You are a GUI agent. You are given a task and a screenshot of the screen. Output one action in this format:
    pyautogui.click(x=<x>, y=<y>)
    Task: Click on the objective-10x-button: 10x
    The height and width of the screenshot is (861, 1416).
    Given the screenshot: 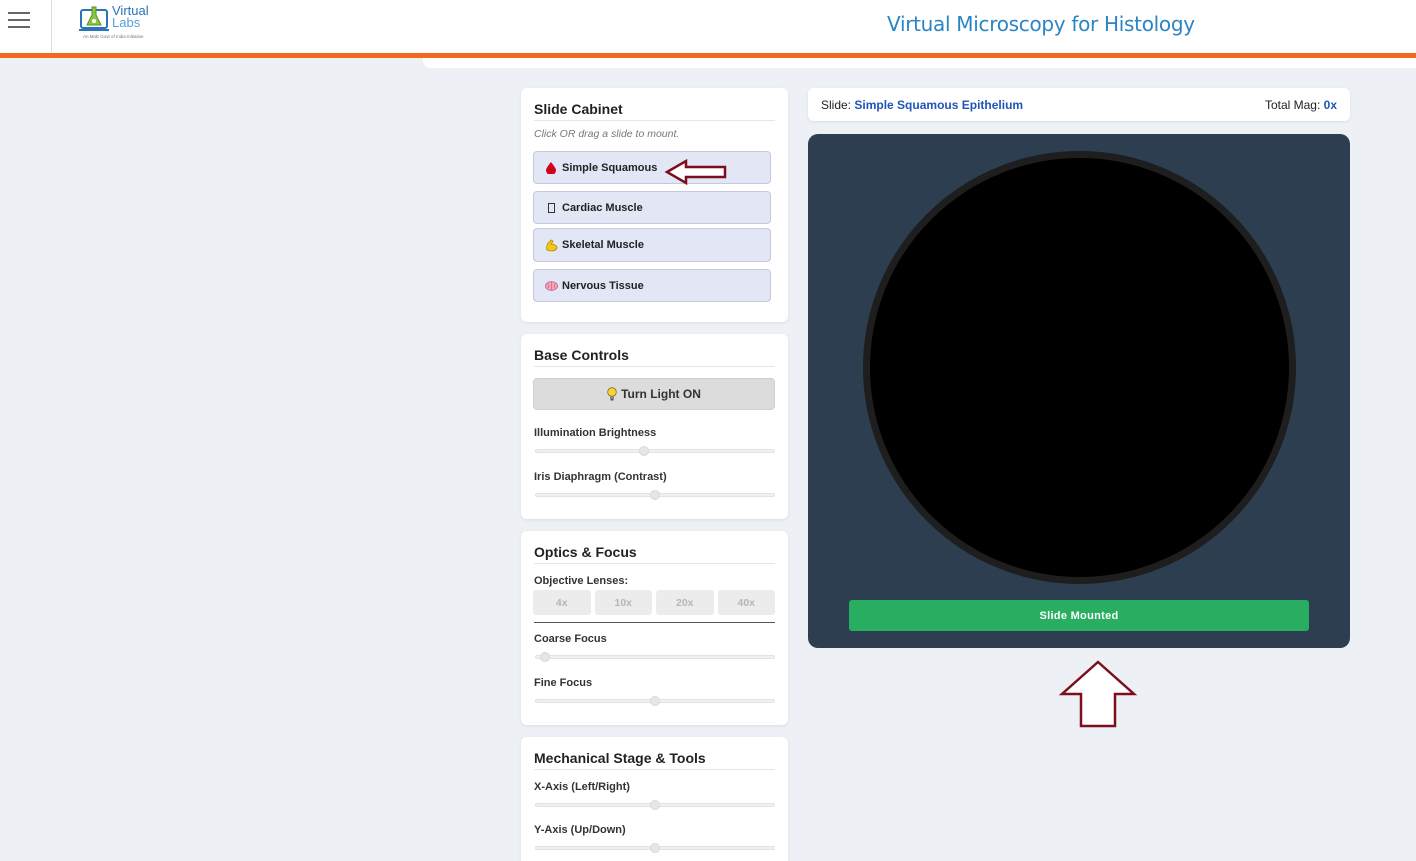 What is the action you would take?
    pyautogui.click(x=623, y=602)
    